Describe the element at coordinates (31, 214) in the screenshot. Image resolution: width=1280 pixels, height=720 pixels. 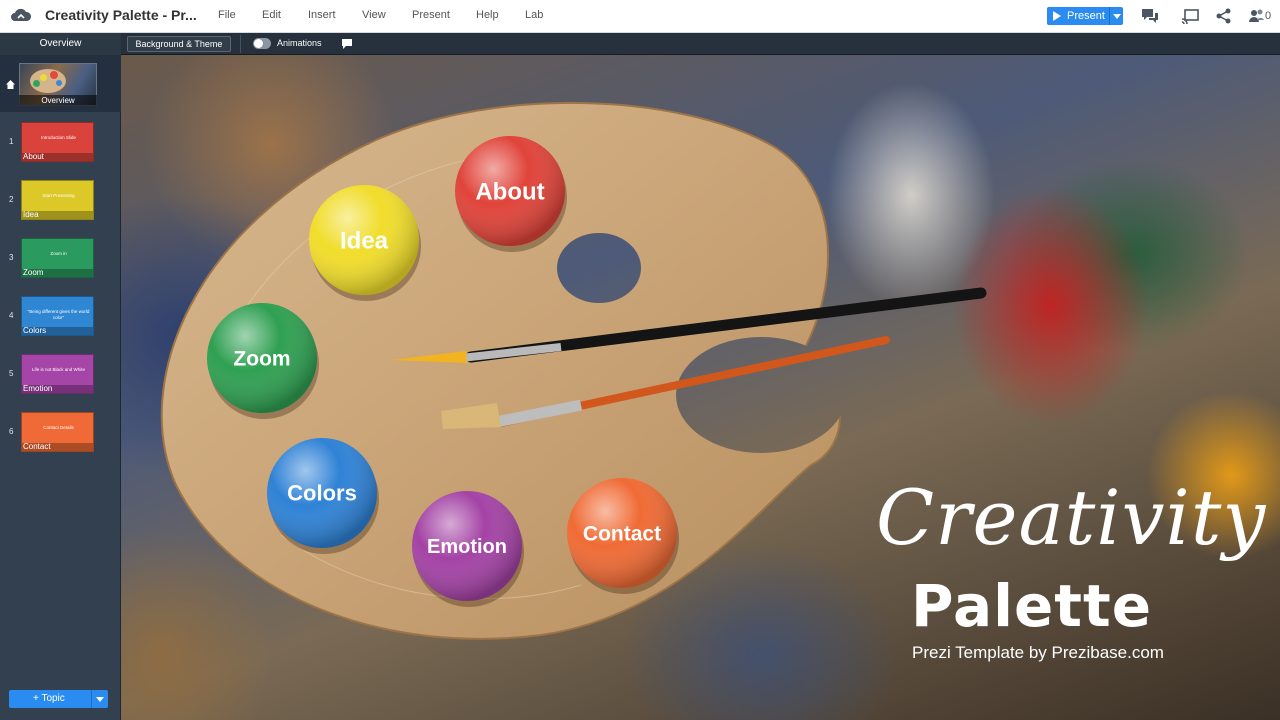
I see `slide-name: Idea` at that location.